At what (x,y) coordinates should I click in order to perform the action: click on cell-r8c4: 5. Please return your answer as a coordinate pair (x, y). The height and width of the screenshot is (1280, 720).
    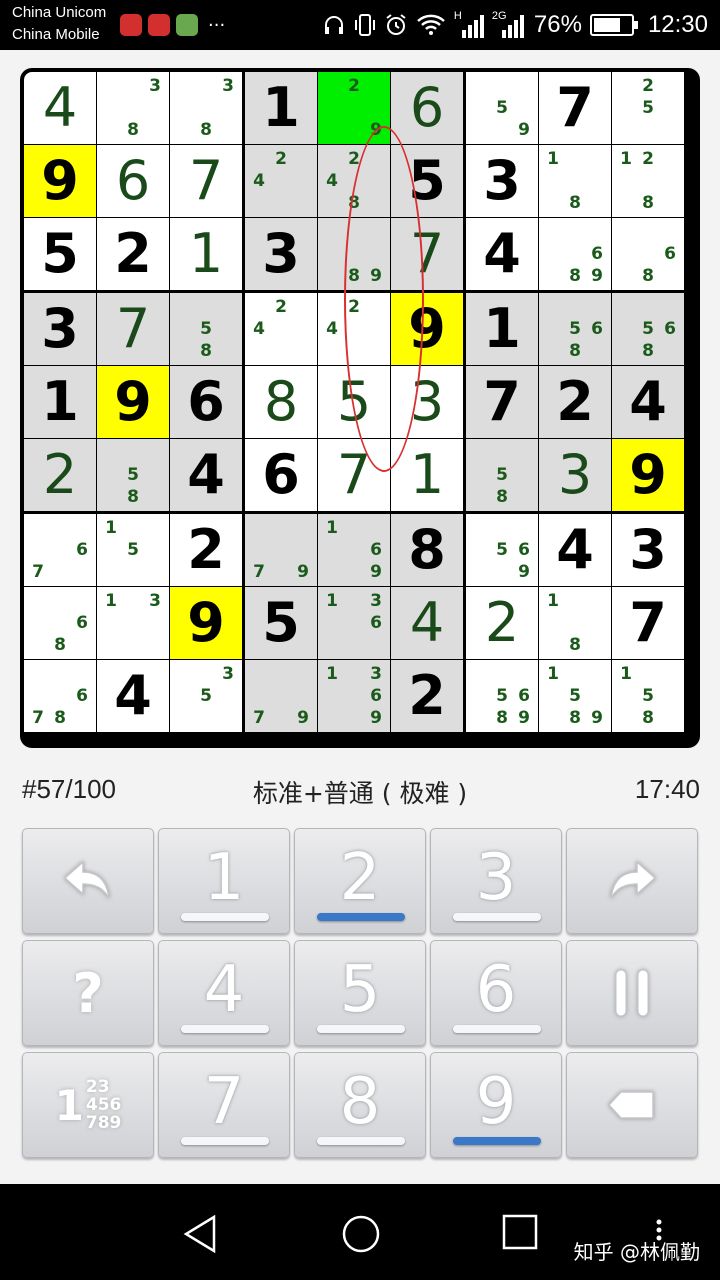
    Looking at the image, I should click on (281, 623).